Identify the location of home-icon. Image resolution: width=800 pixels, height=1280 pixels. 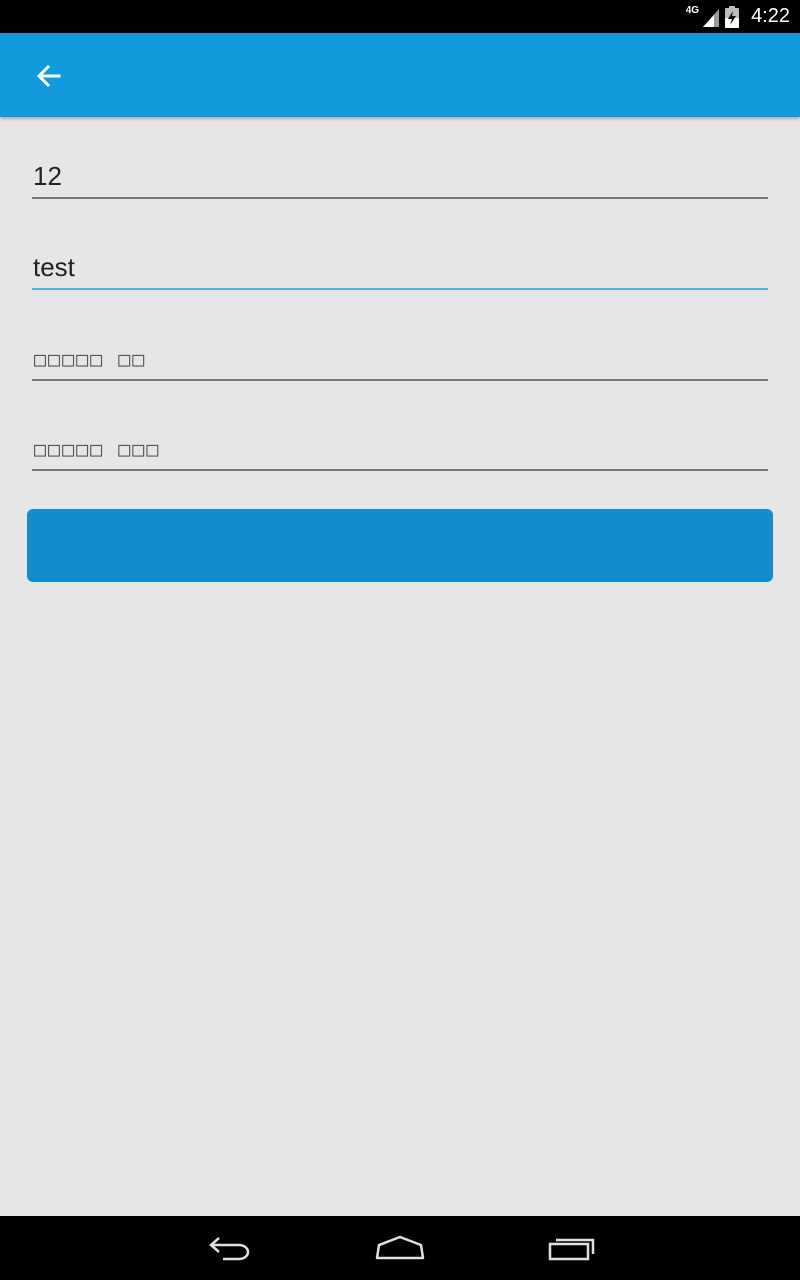
(400, 1247).